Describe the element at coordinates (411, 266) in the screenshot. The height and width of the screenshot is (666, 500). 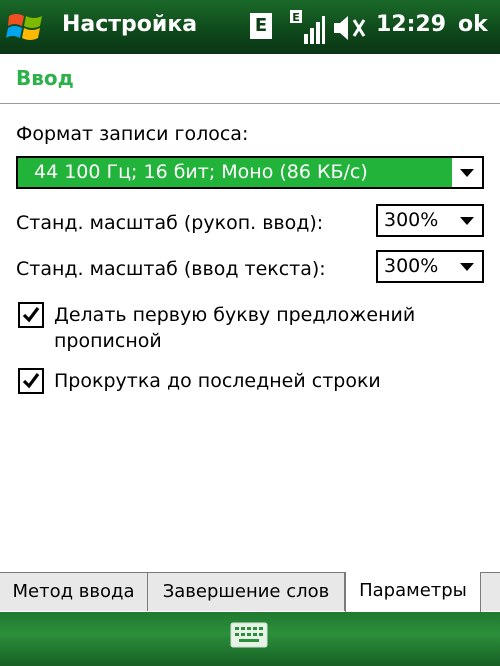
I see `text-scale-value: 300%` at that location.